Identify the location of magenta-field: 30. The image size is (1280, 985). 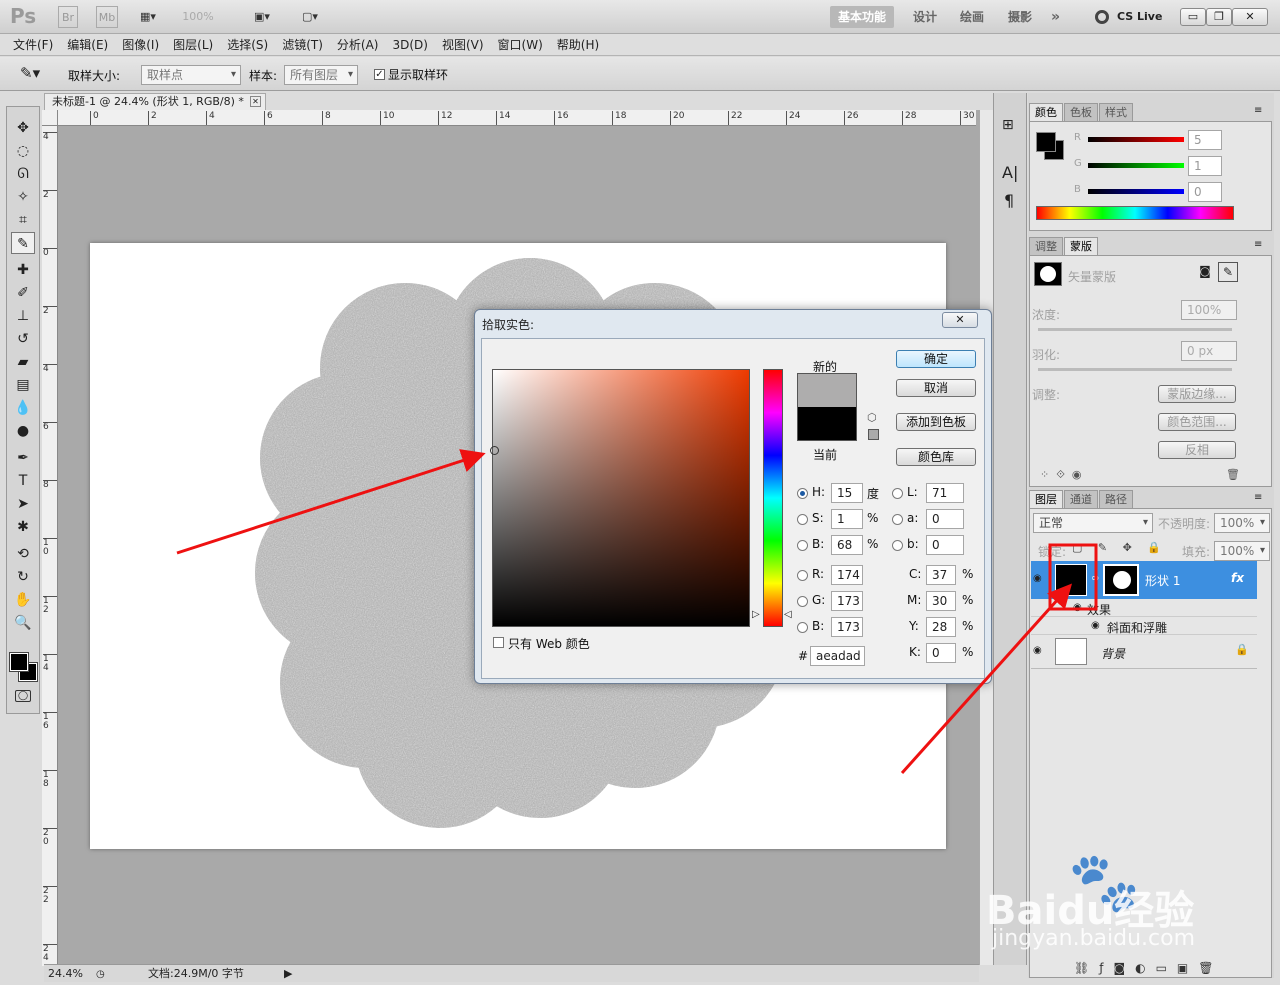
(941, 601).